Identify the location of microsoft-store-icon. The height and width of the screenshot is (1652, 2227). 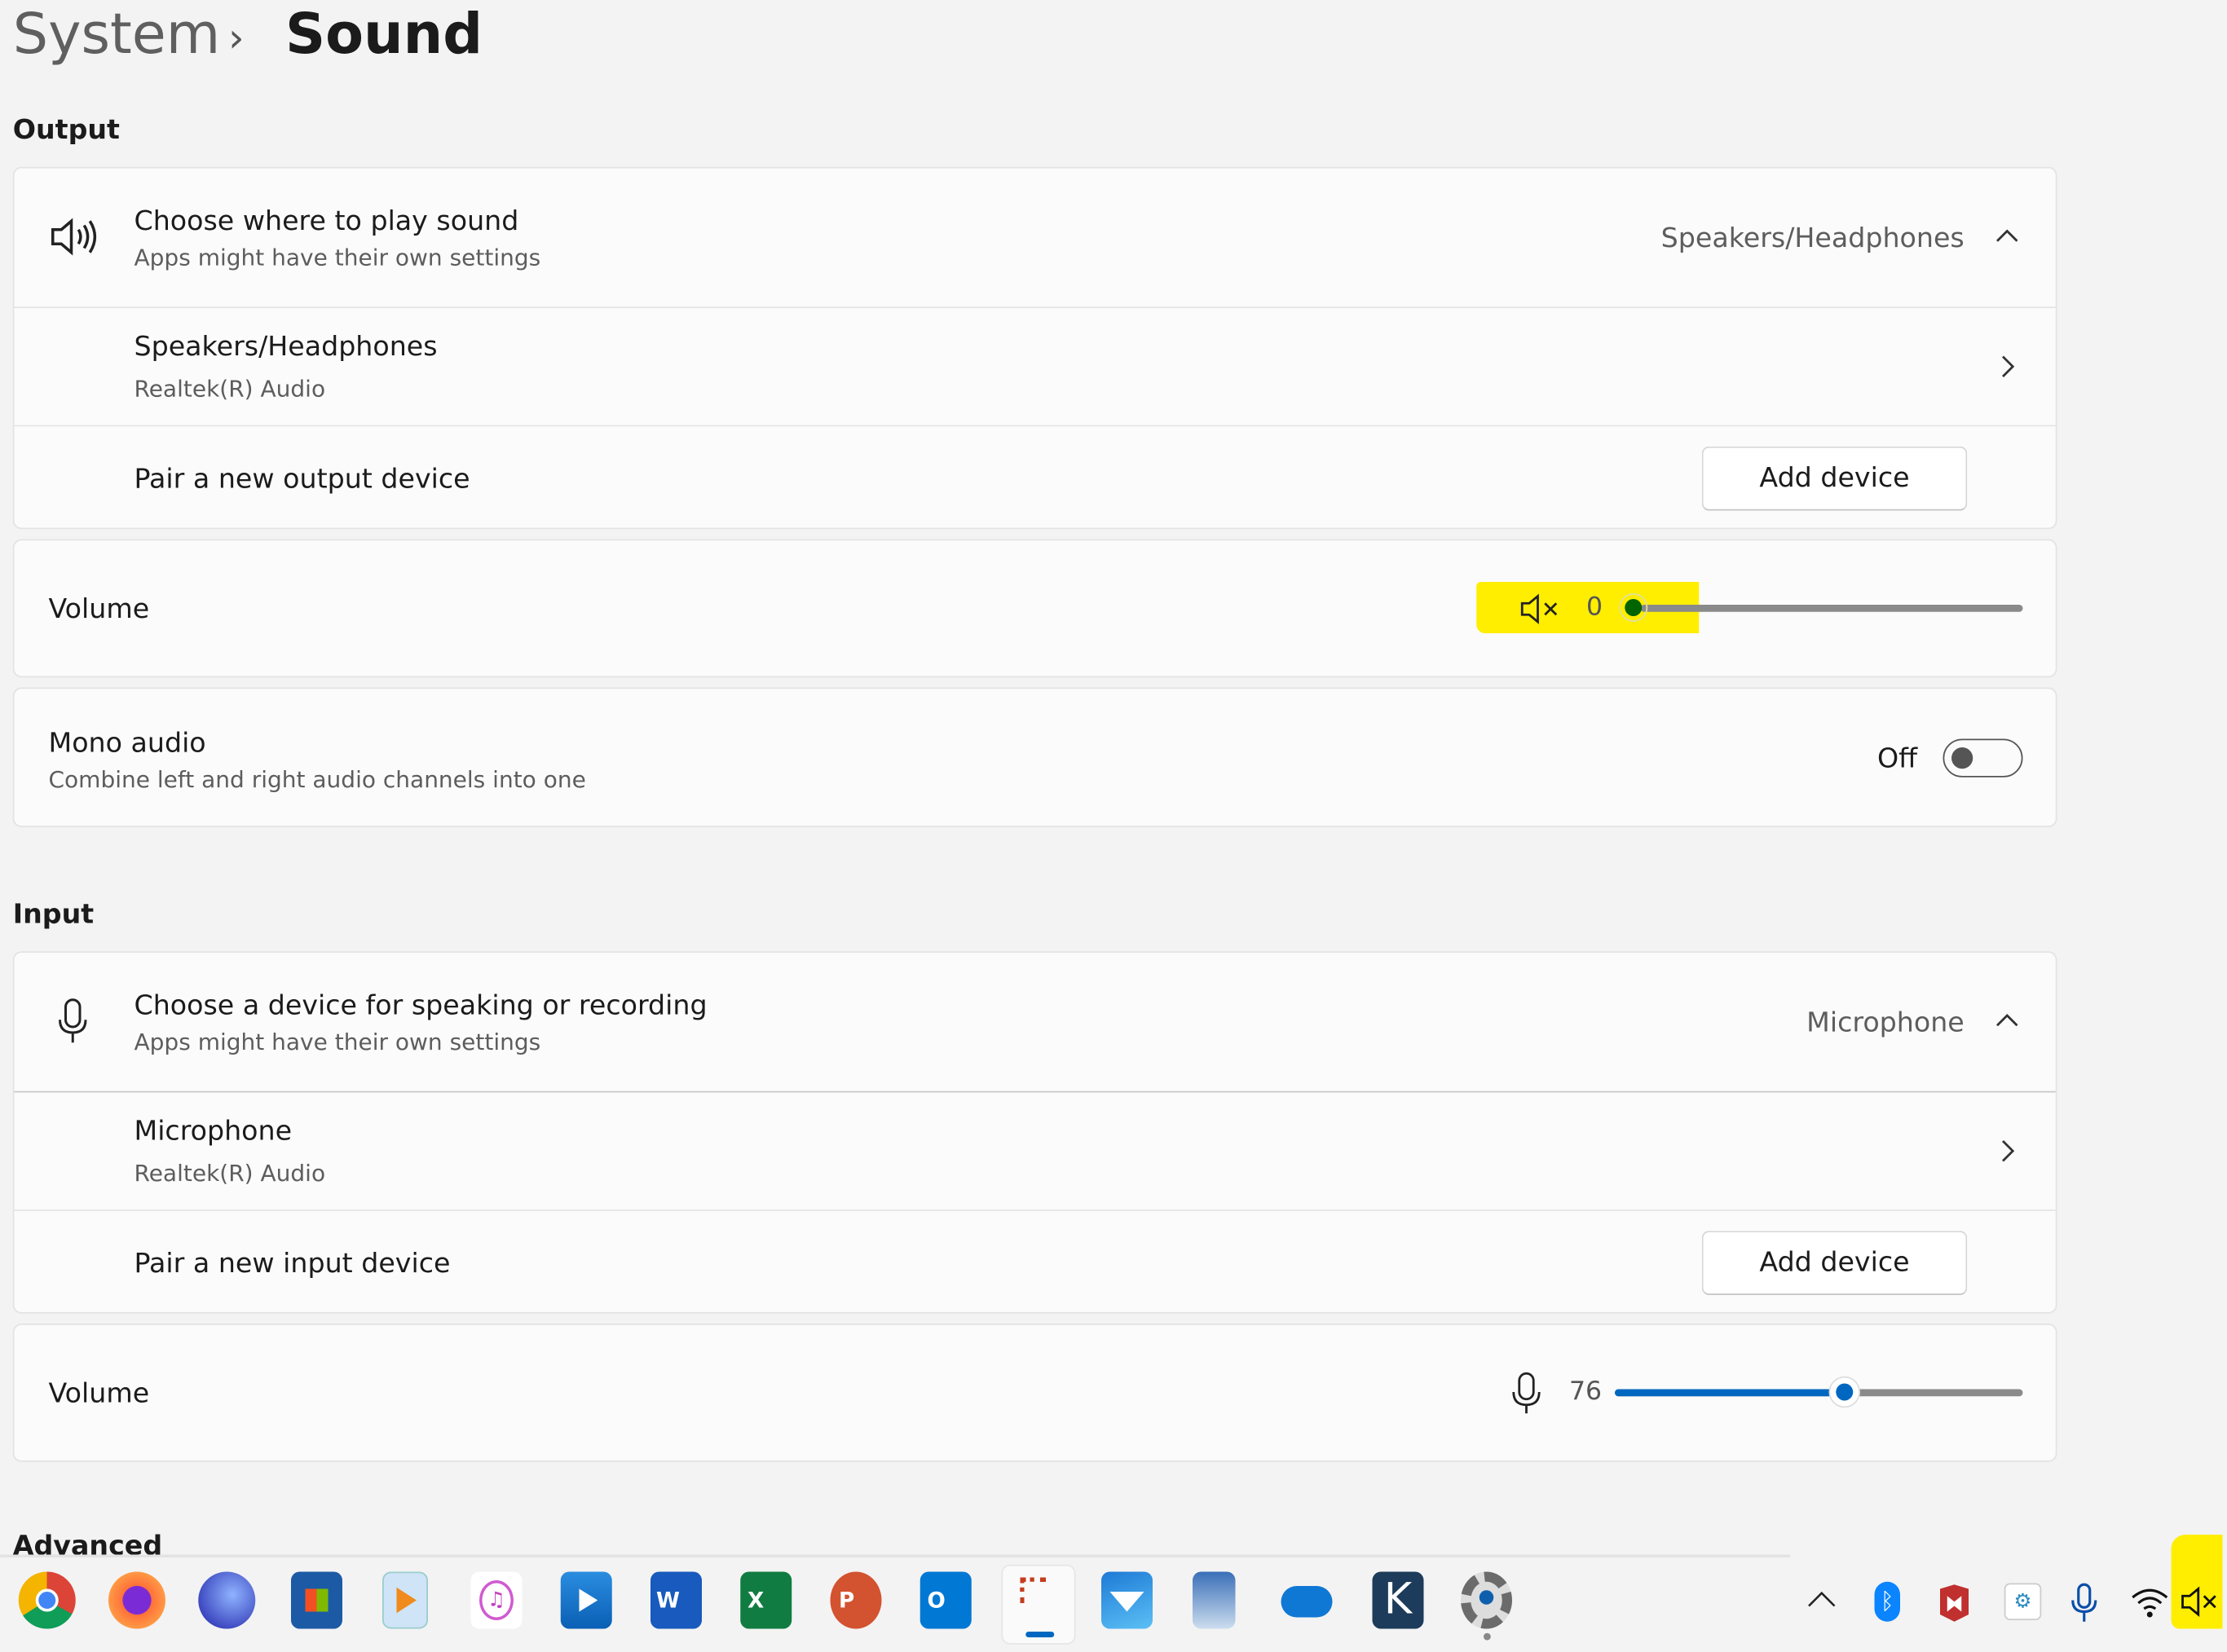
(316, 1600).